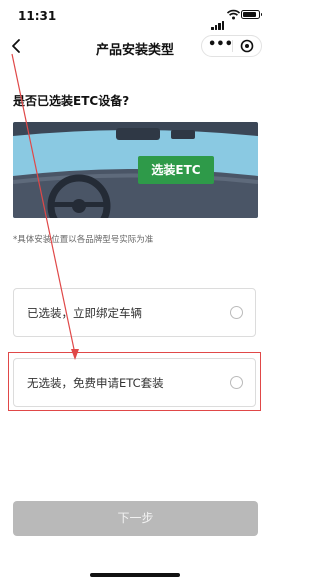 Image resolution: width=320 pixels, height=584 pixels. What do you see at coordinates (37, 16) in the screenshot?
I see `status-time: 11:31` at bounding box center [37, 16].